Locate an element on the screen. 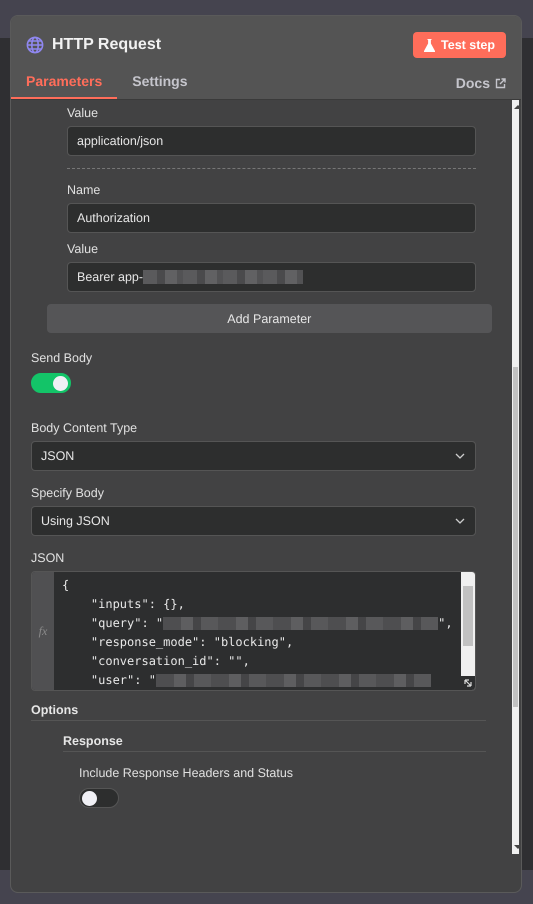 Image resolution: width=533 pixels, height=904 pixels. scroll-down-icon is located at coordinates (517, 847).